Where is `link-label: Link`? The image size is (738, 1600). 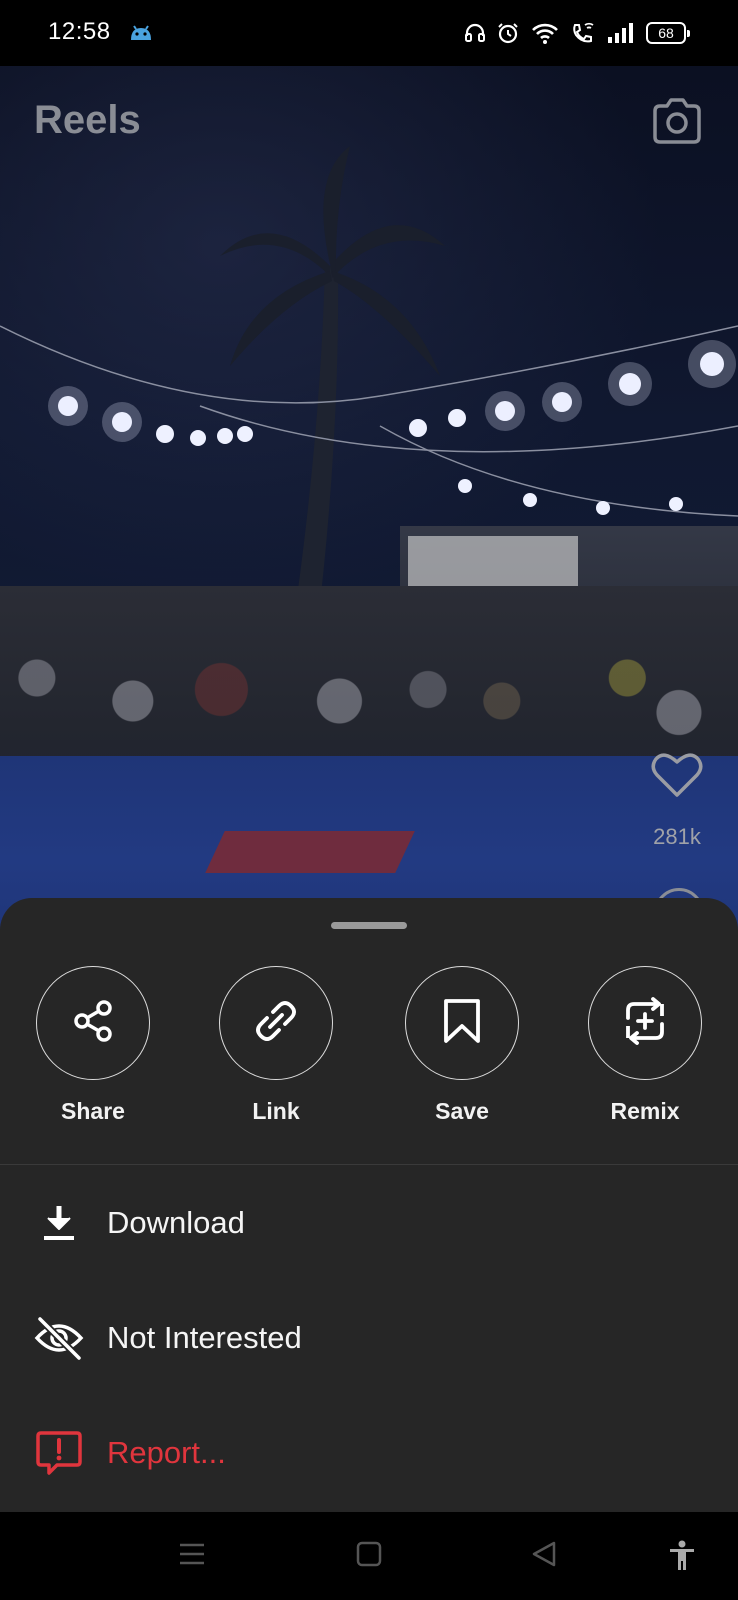
link-label: Link is located at coordinates (276, 1111).